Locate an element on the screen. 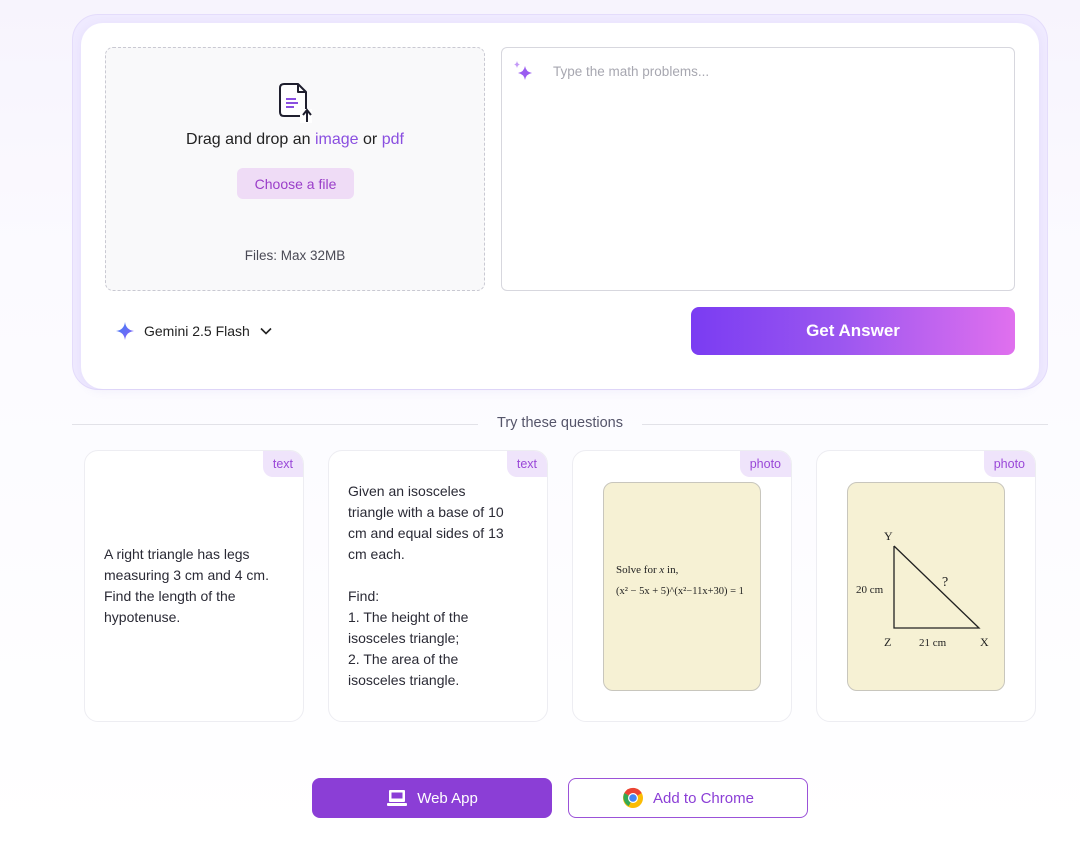 This screenshot has height=841, width=1080. add-to-chrome-button: Add to Chrome is located at coordinates (688, 798).